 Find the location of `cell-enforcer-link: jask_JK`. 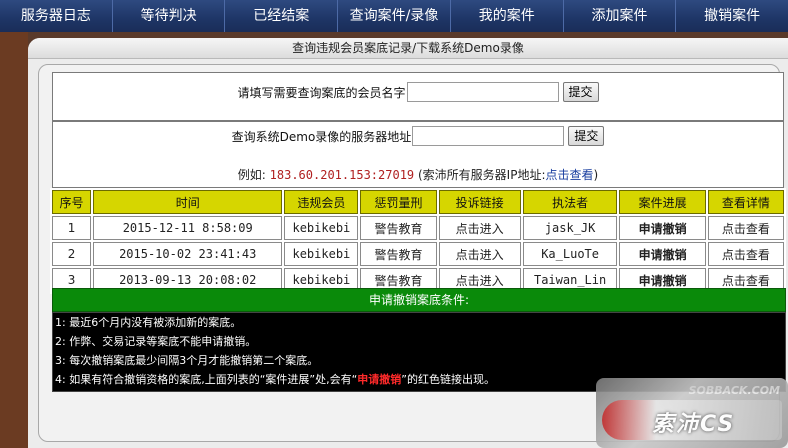

cell-enforcer-link: jask_JK is located at coordinates (570, 228).